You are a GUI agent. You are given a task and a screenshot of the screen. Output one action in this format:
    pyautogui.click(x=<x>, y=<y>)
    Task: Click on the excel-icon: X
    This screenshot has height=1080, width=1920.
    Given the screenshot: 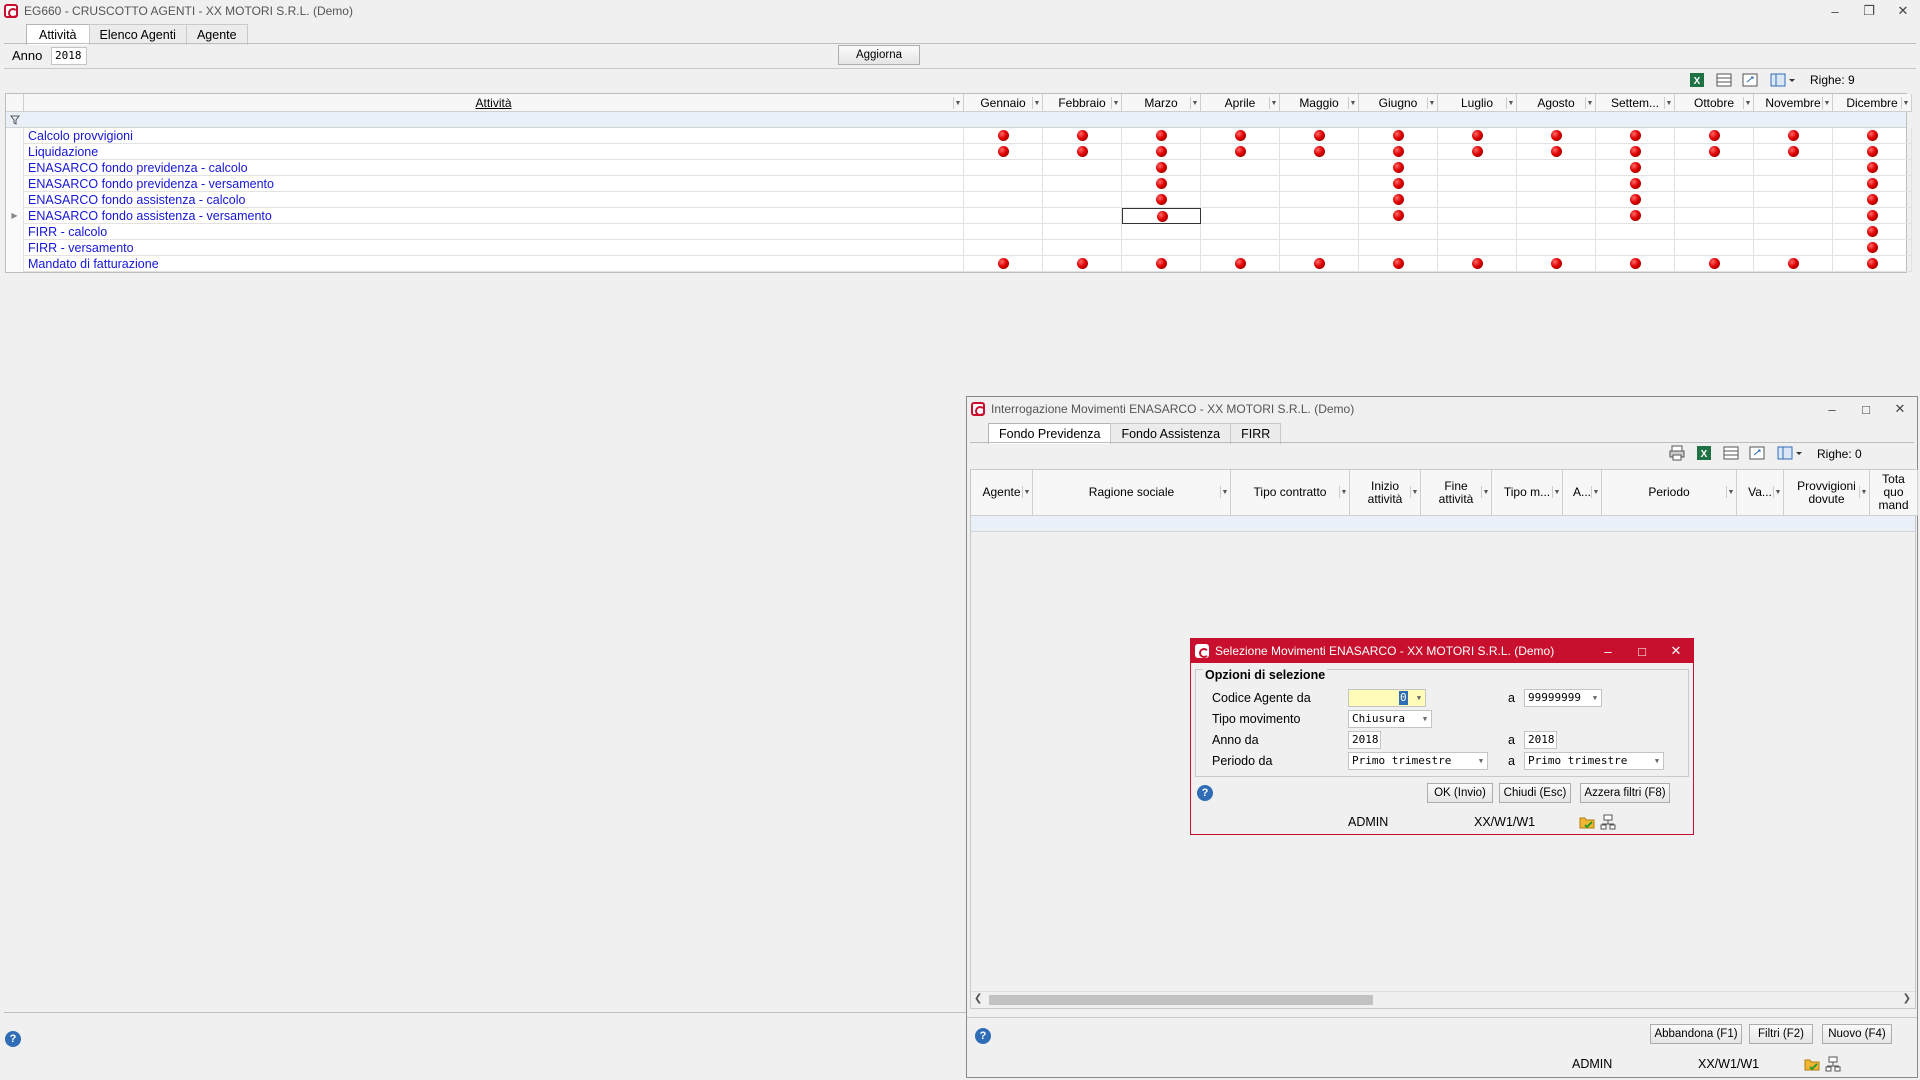 What is the action you would take?
    pyautogui.click(x=1704, y=453)
    